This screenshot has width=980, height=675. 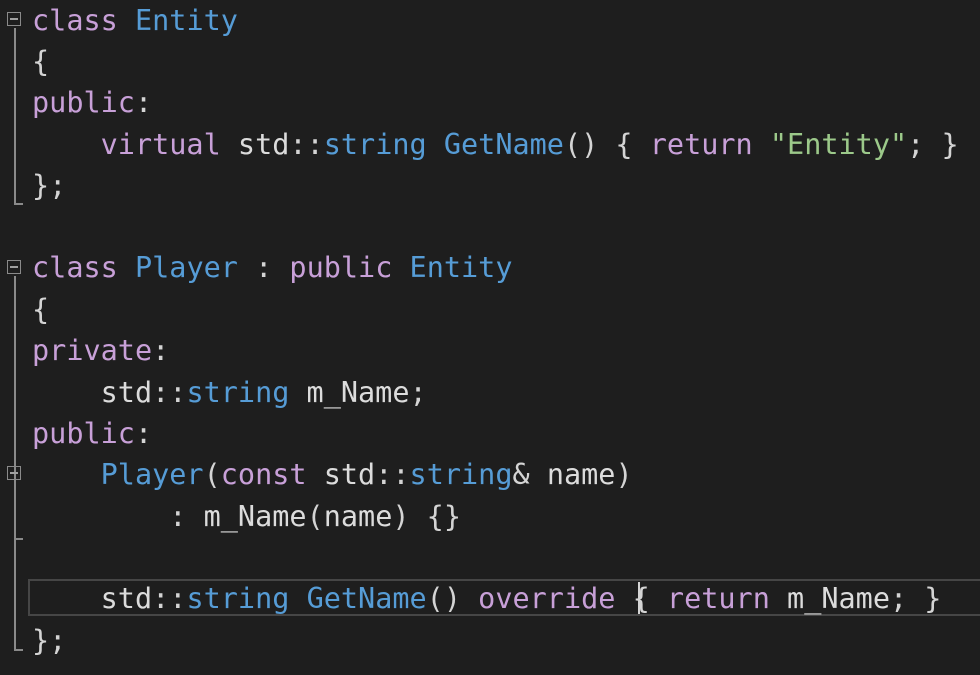 I want to click on code-line: class Player : public Entity, so click(x=272, y=267).